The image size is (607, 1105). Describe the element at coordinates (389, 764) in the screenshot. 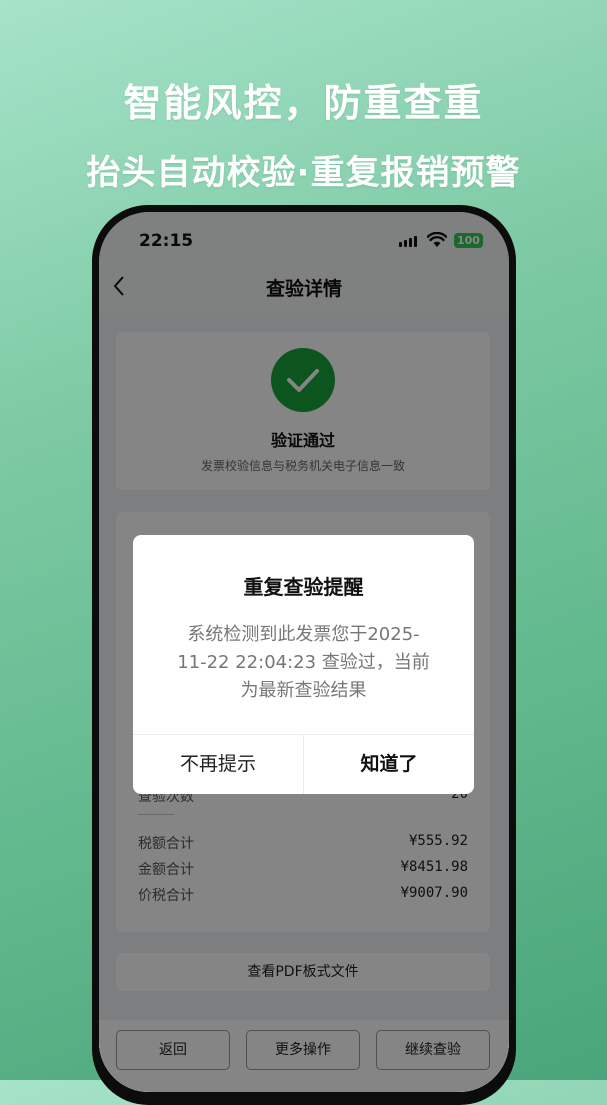

I see `got-it-button: 知道了` at that location.